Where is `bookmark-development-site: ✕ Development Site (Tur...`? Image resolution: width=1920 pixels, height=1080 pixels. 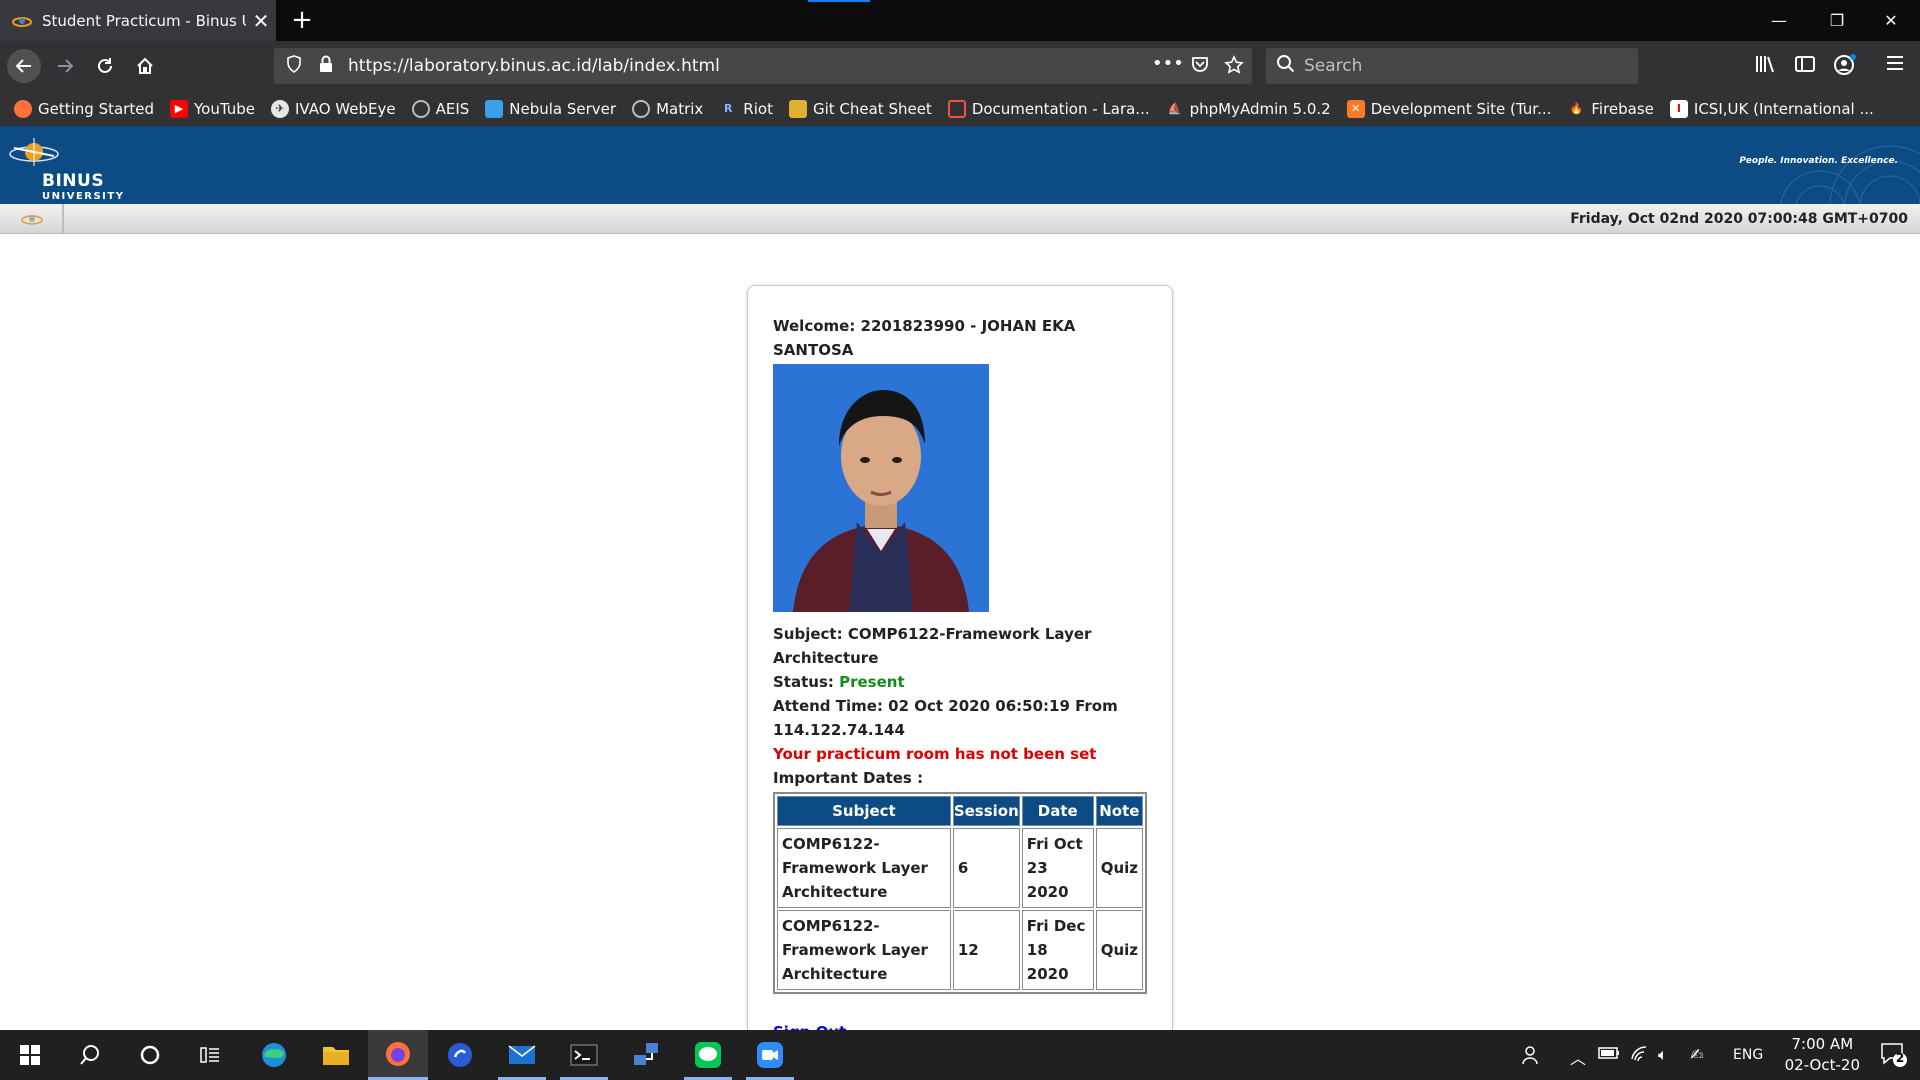 bookmark-development-site: ✕ Development Site (Tur... is located at coordinates (1448, 108).